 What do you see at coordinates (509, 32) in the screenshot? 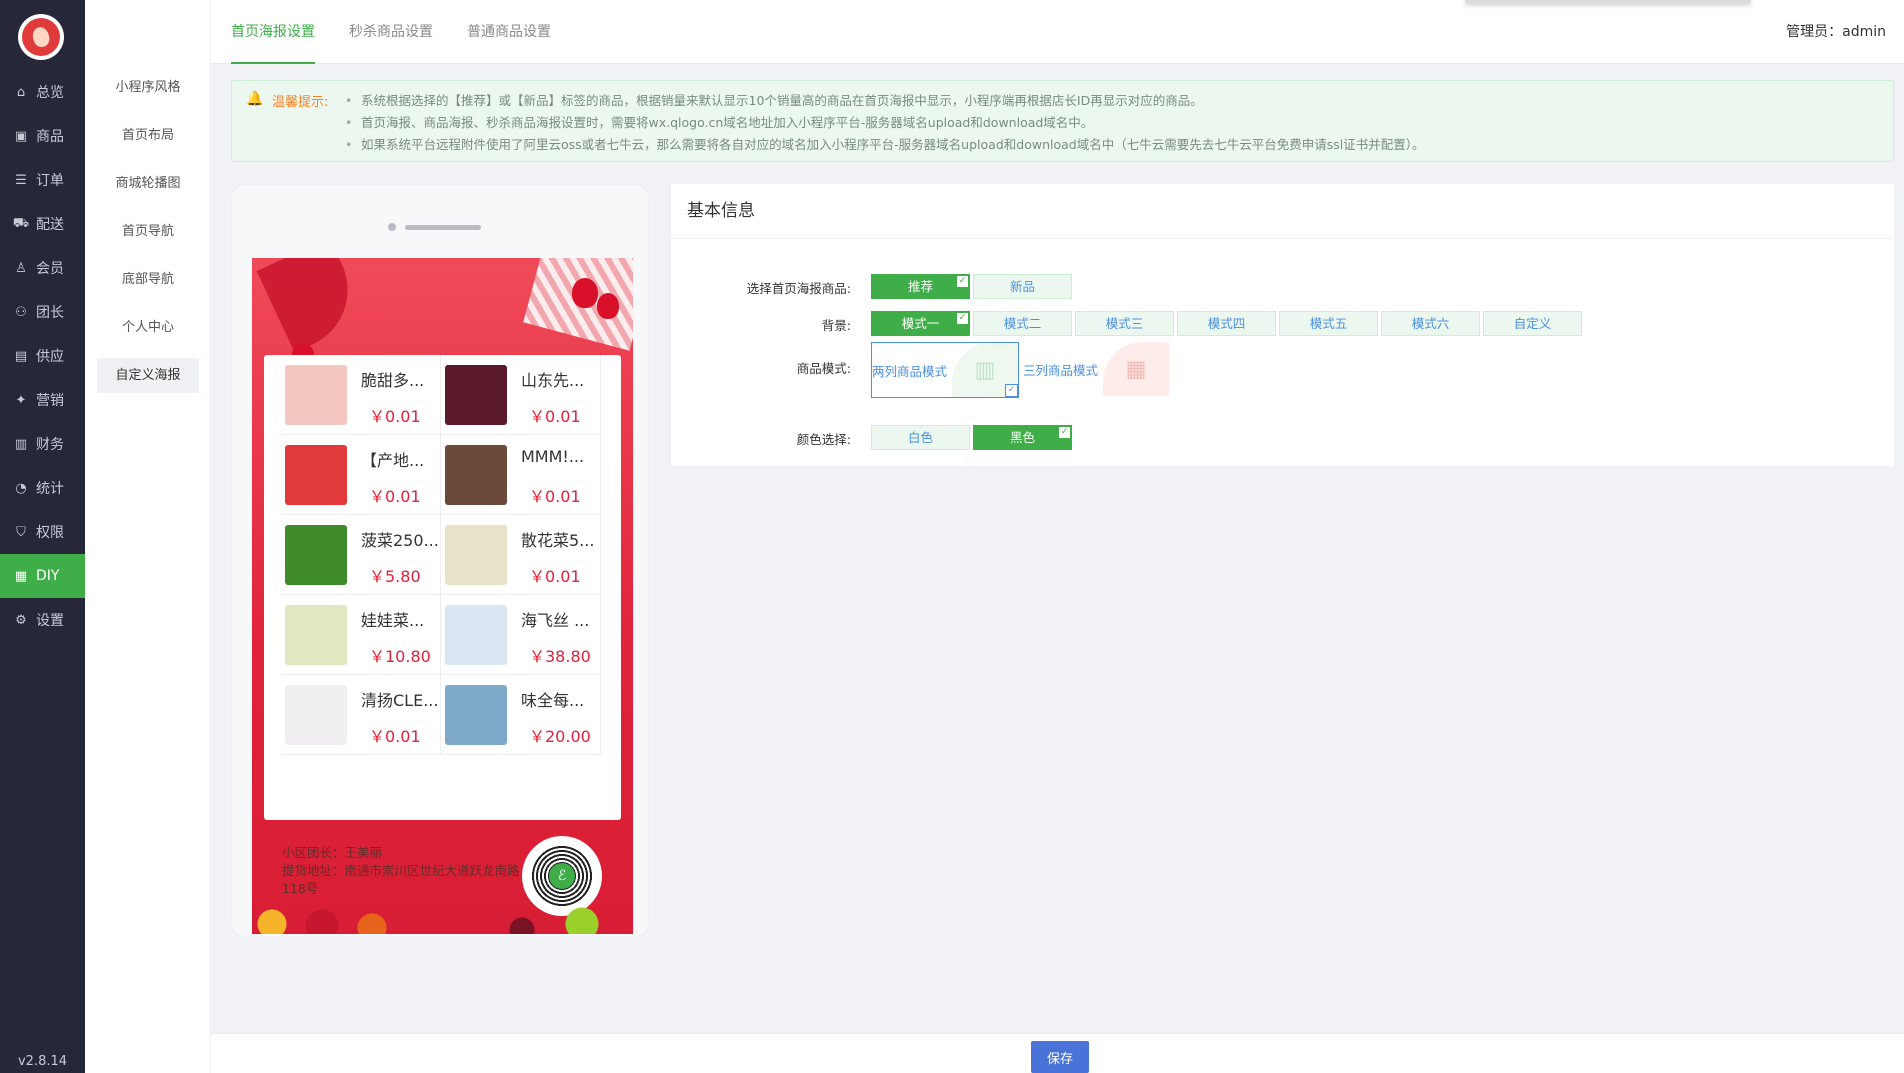
I see `tab-item: 普通商品设置` at bounding box center [509, 32].